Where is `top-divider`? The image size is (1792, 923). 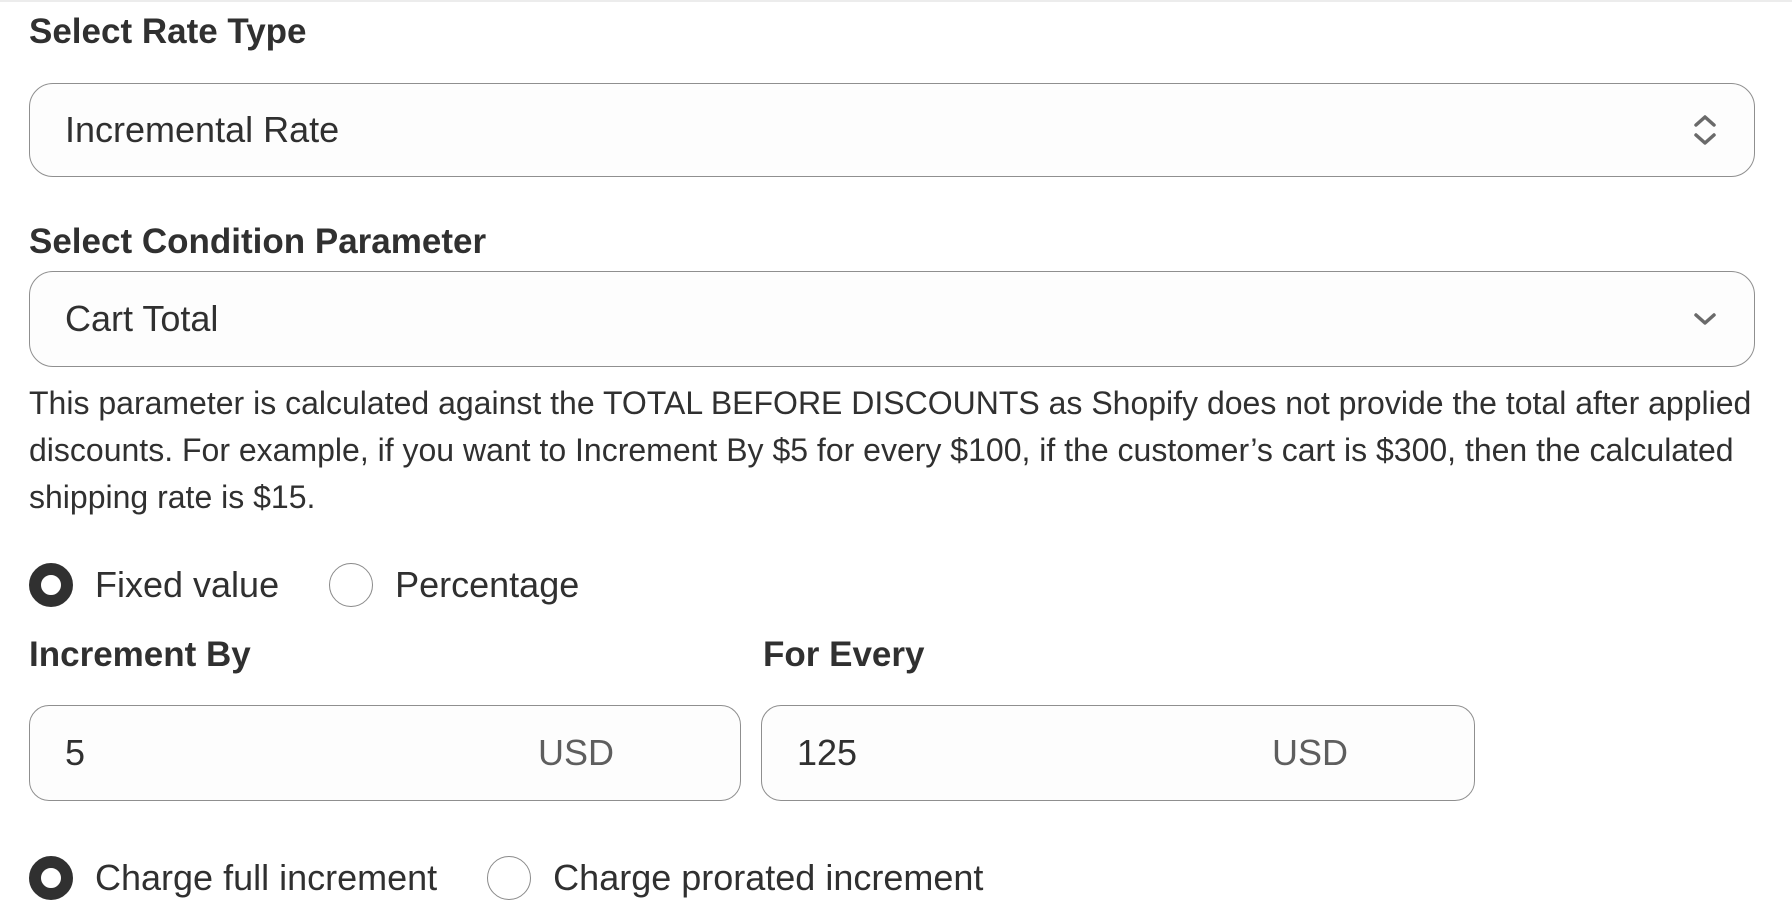
top-divider is located at coordinates (896, 1).